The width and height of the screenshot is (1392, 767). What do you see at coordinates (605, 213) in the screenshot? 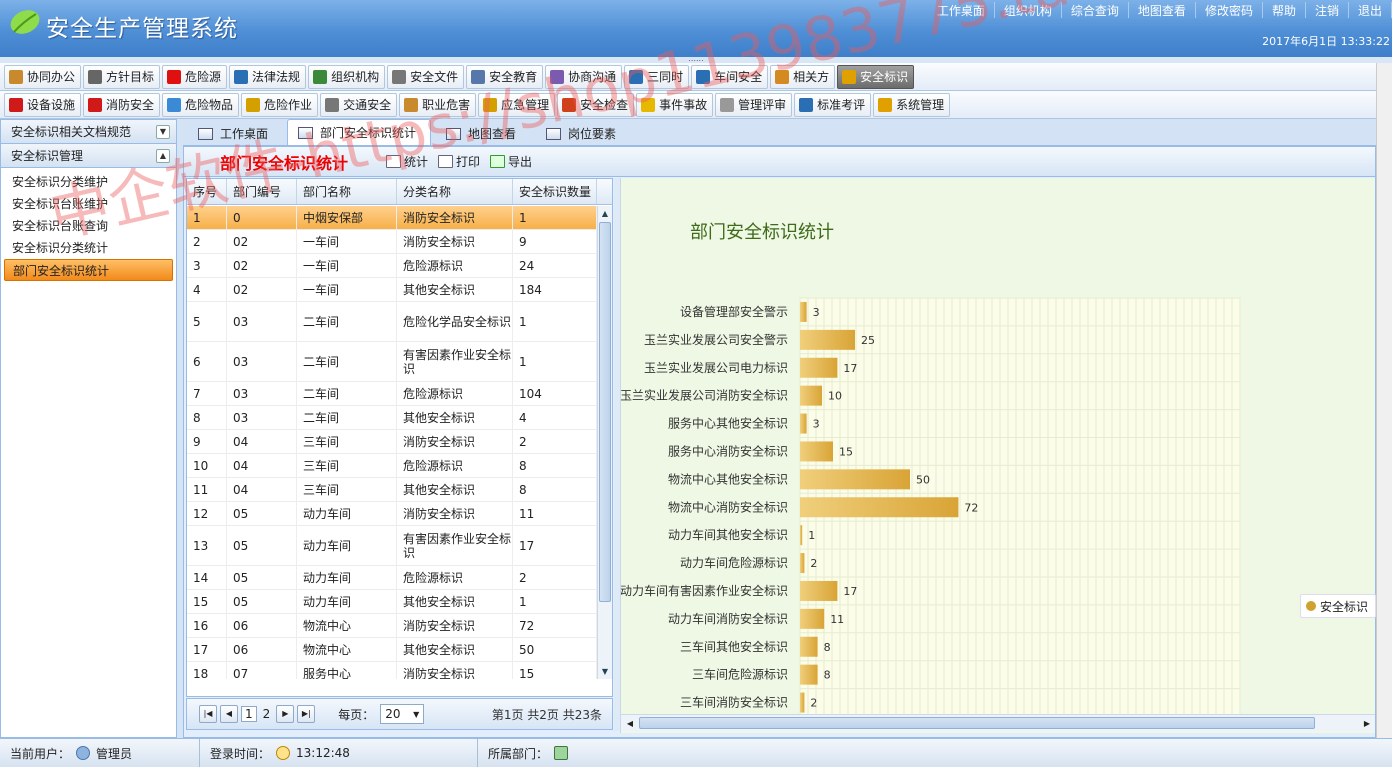
I see `scroll-up-icon: ▲` at bounding box center [605, 213].